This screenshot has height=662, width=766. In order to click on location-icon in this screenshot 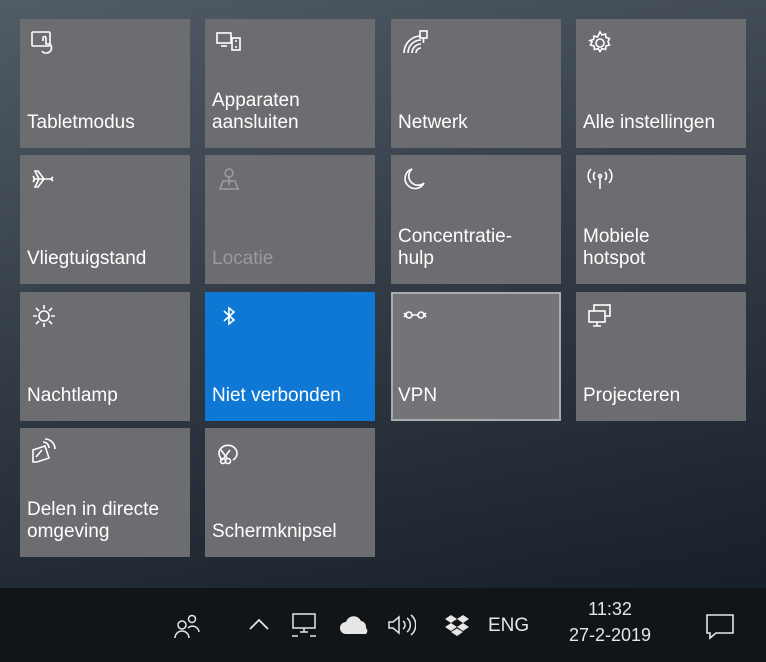, I will do `click(229, 179)`.